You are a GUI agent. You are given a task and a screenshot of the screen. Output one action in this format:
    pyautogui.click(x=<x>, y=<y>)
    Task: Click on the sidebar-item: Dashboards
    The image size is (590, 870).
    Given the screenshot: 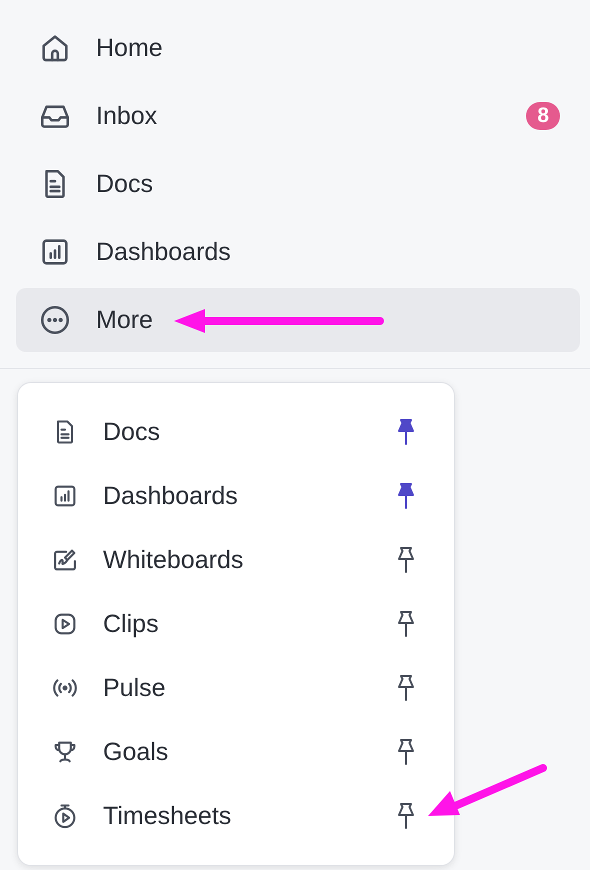 What is the action you would take?
    pyautogui.click(x=298, y=252)
    